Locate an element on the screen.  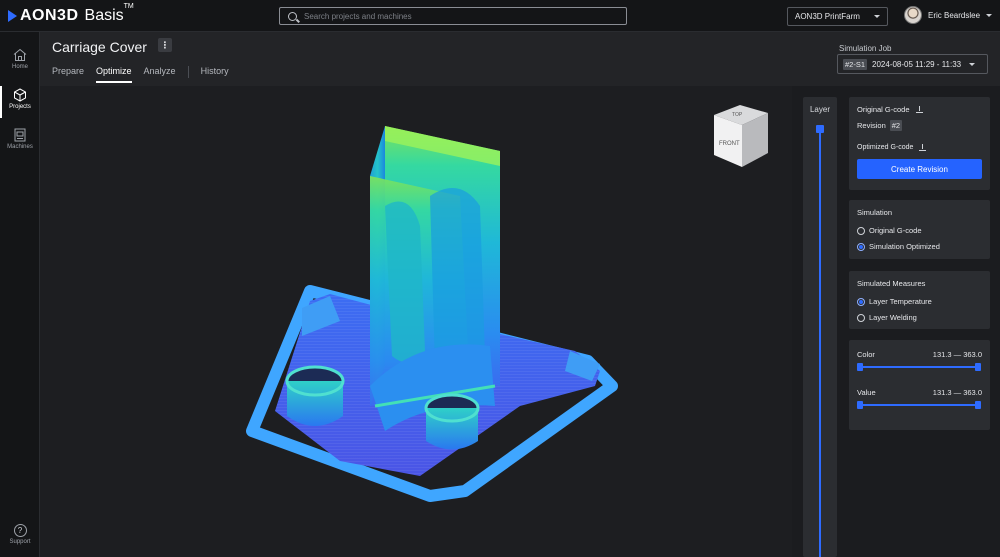
color-range-min-handle is located at coordinates (860, 367).